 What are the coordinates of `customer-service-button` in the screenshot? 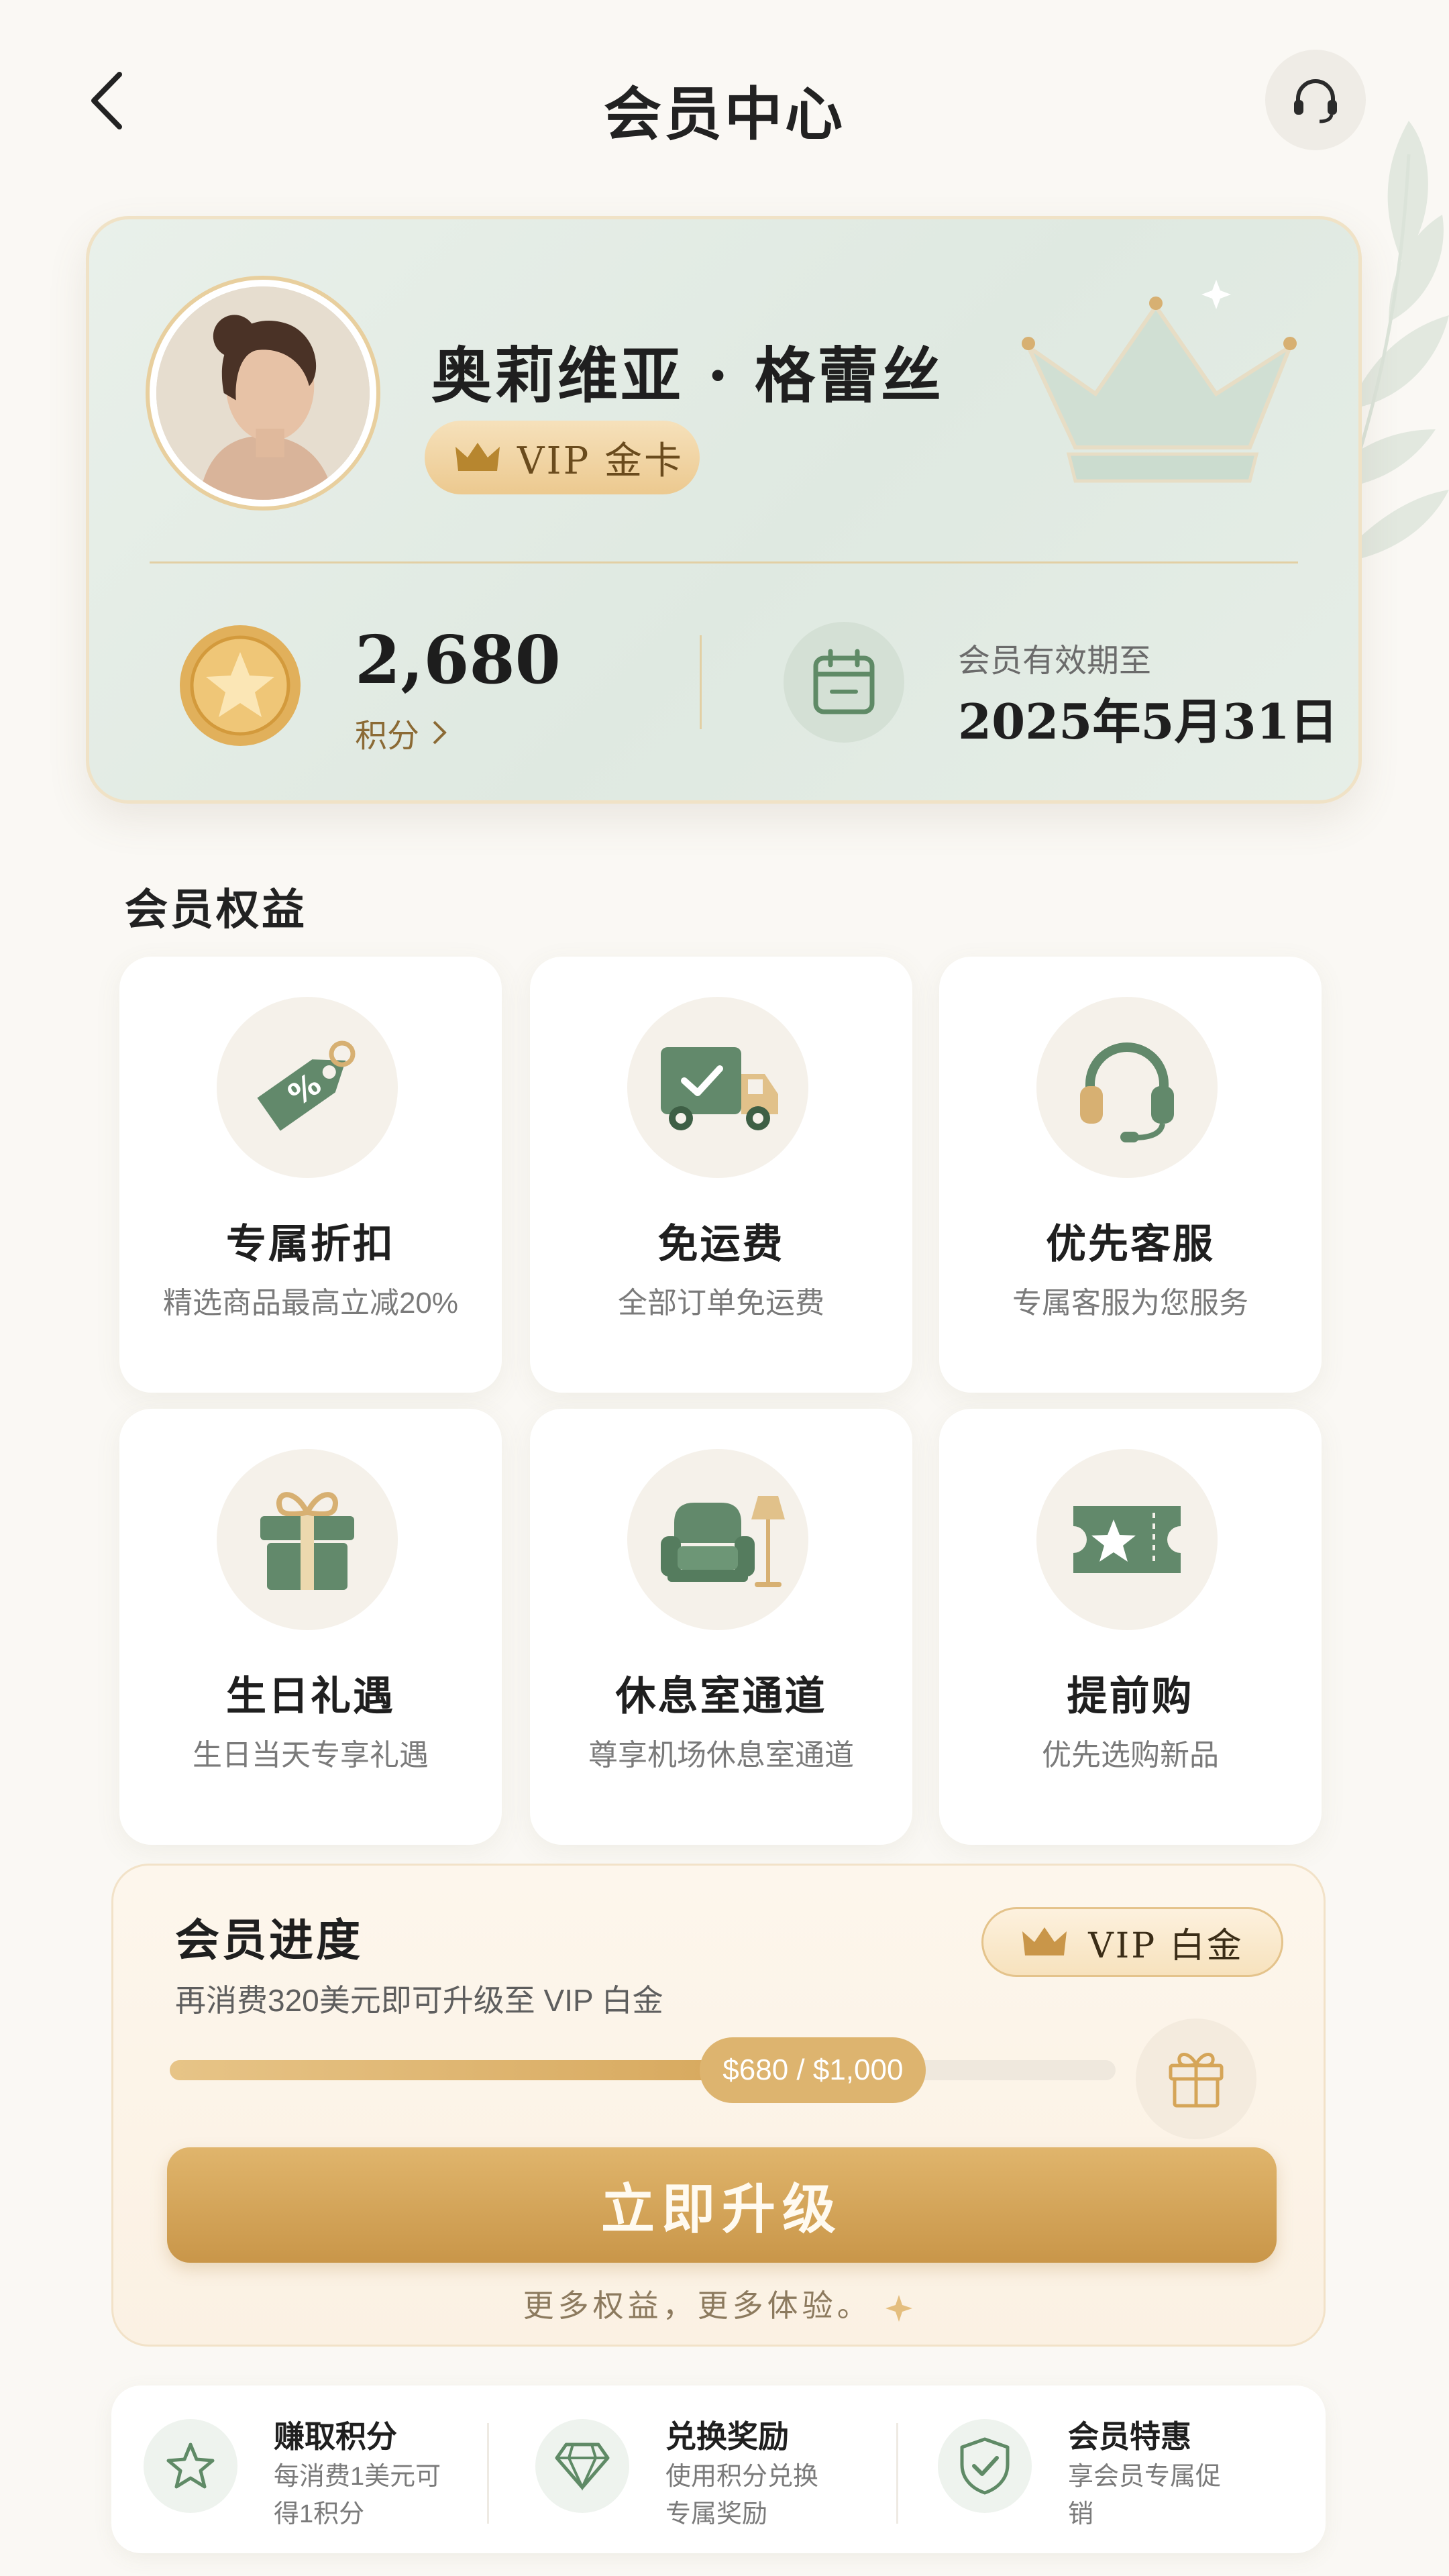 It's located at (1315, 100).